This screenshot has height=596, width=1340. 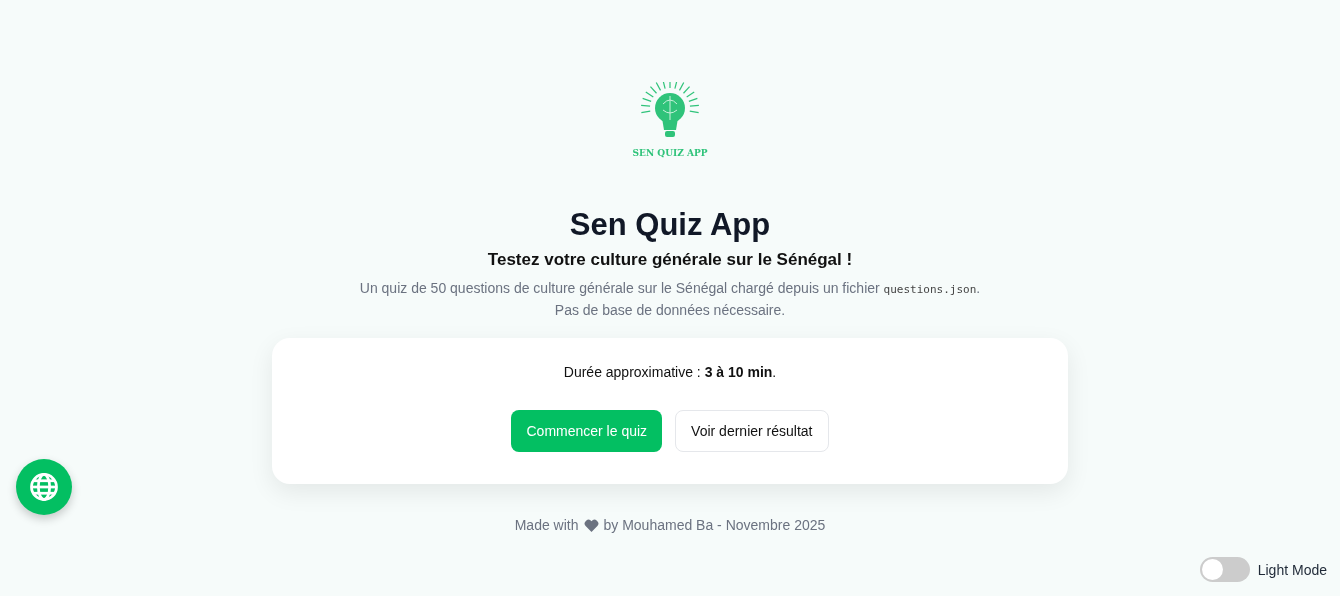 What do you see at coordinates (670, 299) in the screenshot?
I see `description-text: Un quiz de 50 questions de culture générale sur le Sénégal chargé depuis un fichier questions.json. Pas de base de données nécessaire.` at bounding box center [670, 299].